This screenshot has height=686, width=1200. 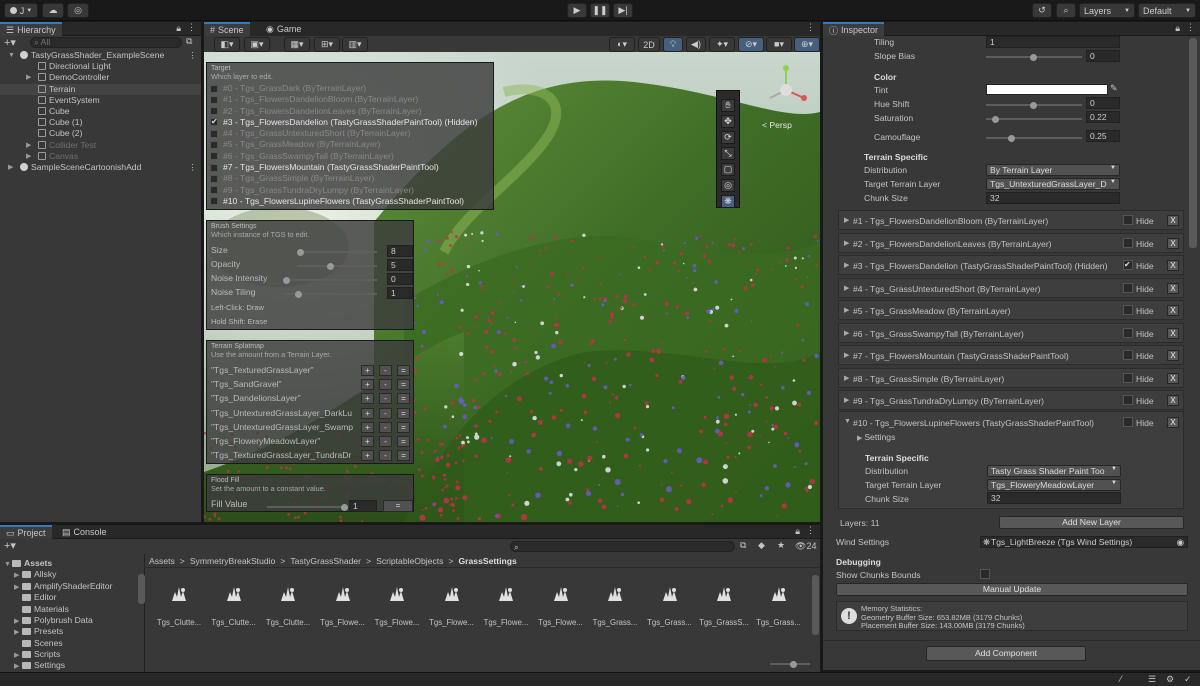 What do you see at coordinates (350, 88) in the screenshot?
I see `target-layer-item: #0 - Tgs_GrassDark (ByTerrainLayer)` at bounding box center [350, 88].